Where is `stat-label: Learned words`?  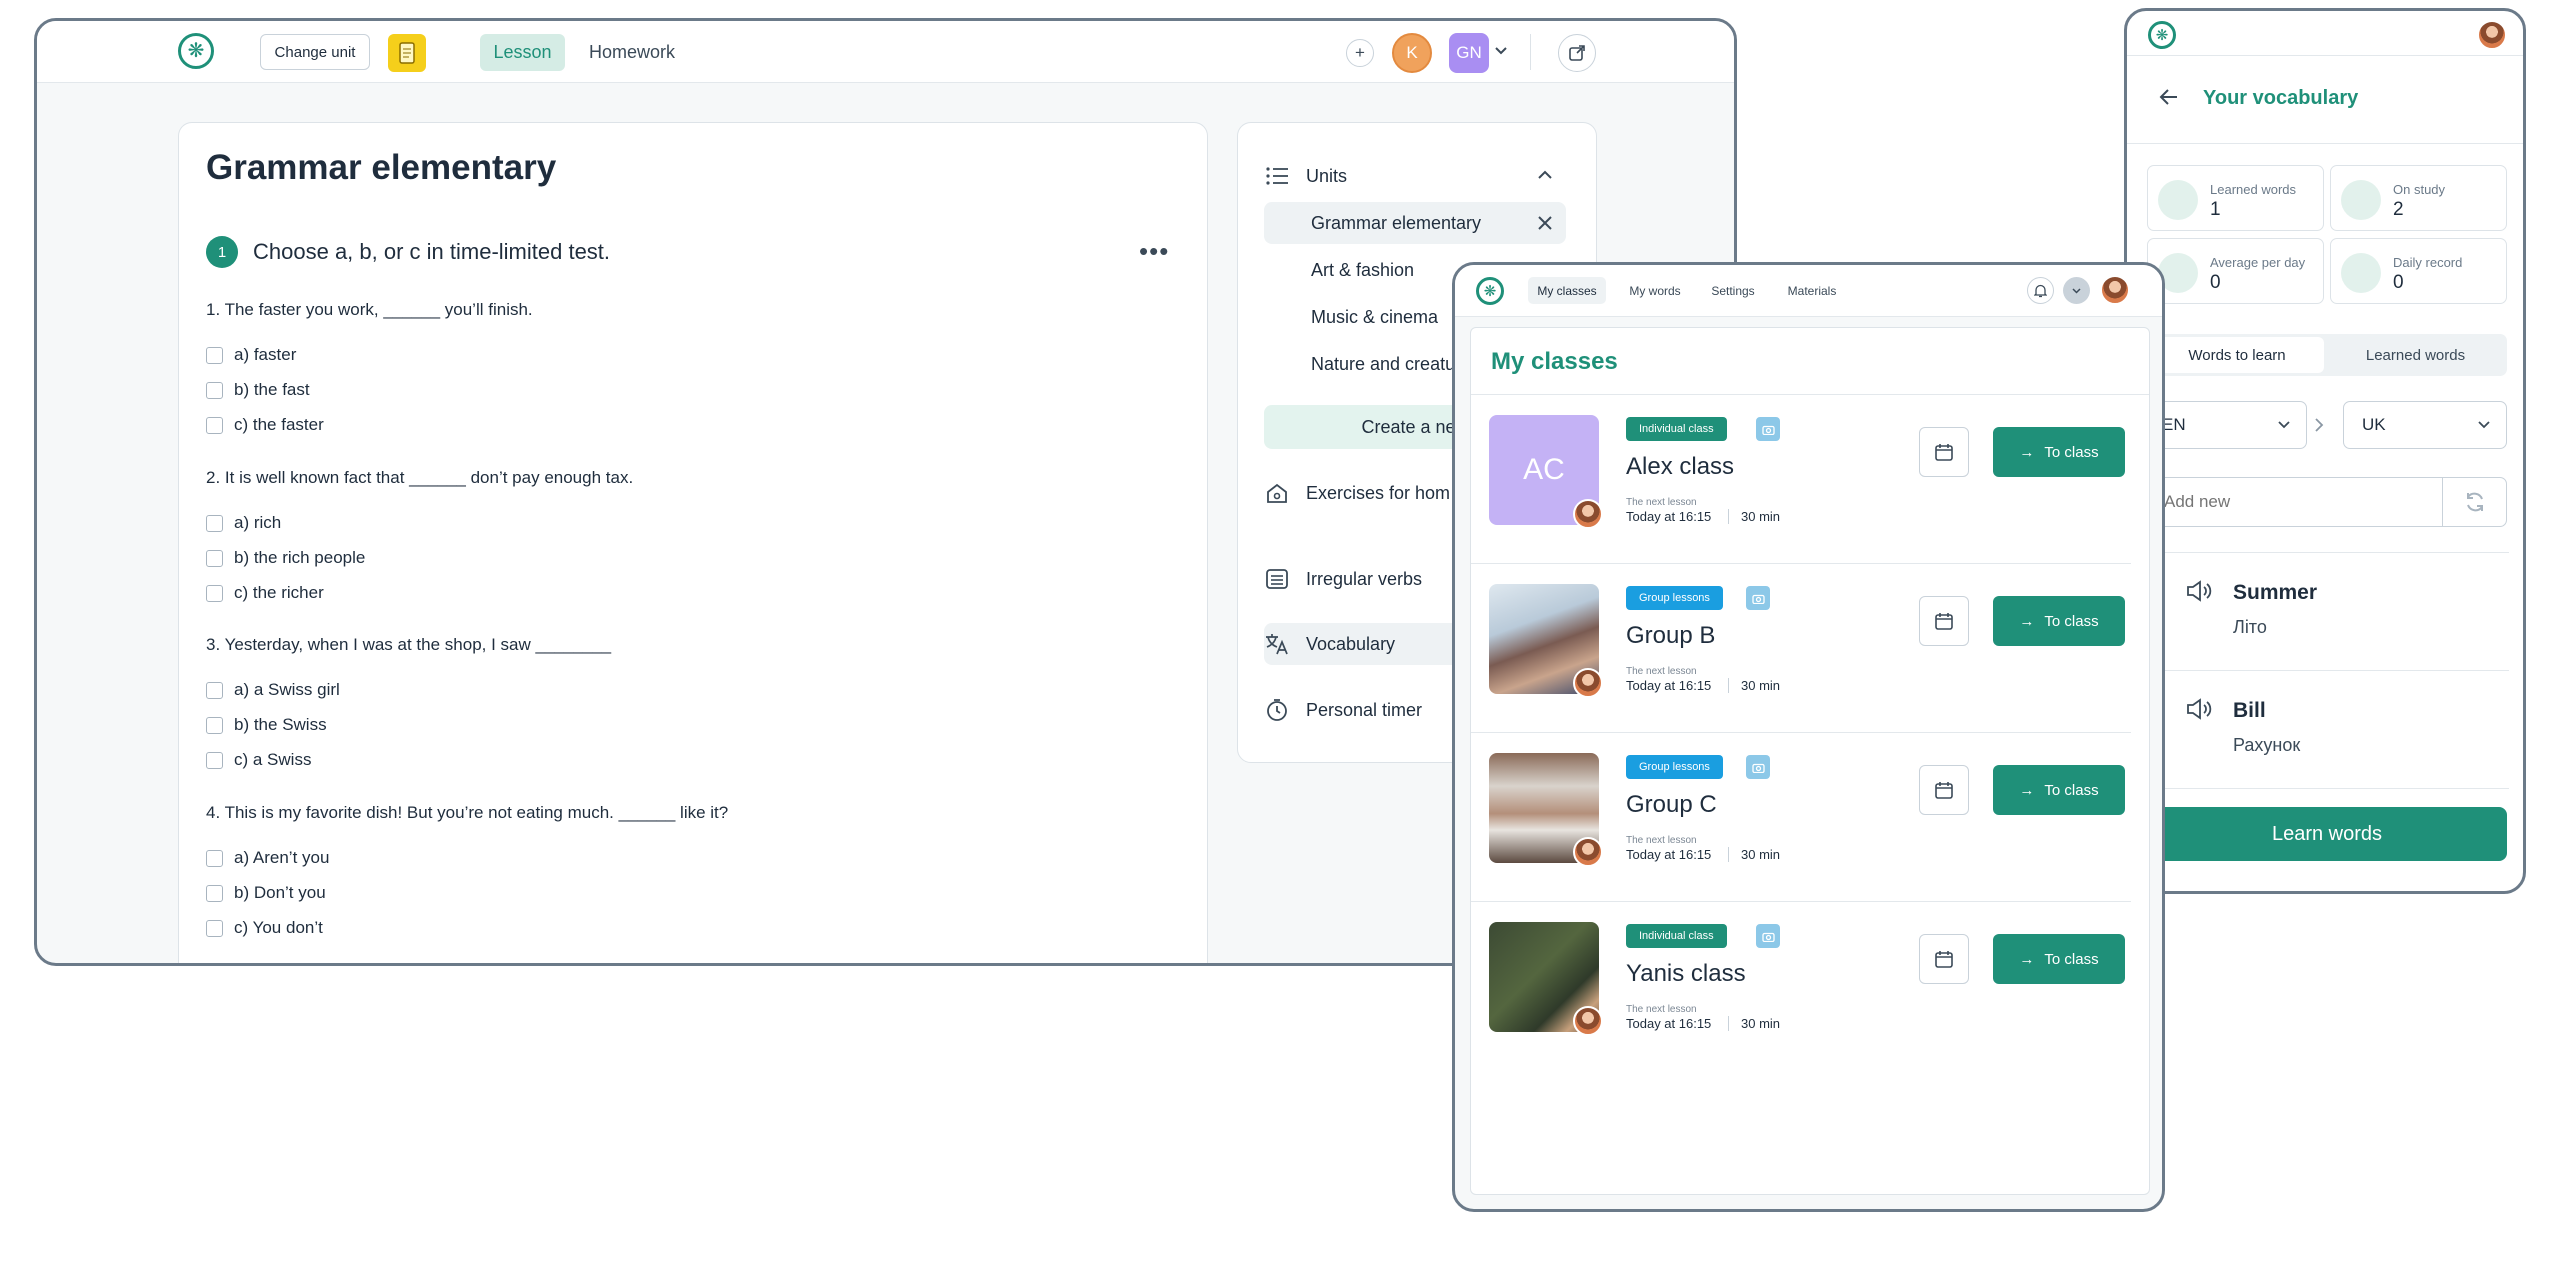 stat-label: Learned words is located at coordinates (2253, 189).